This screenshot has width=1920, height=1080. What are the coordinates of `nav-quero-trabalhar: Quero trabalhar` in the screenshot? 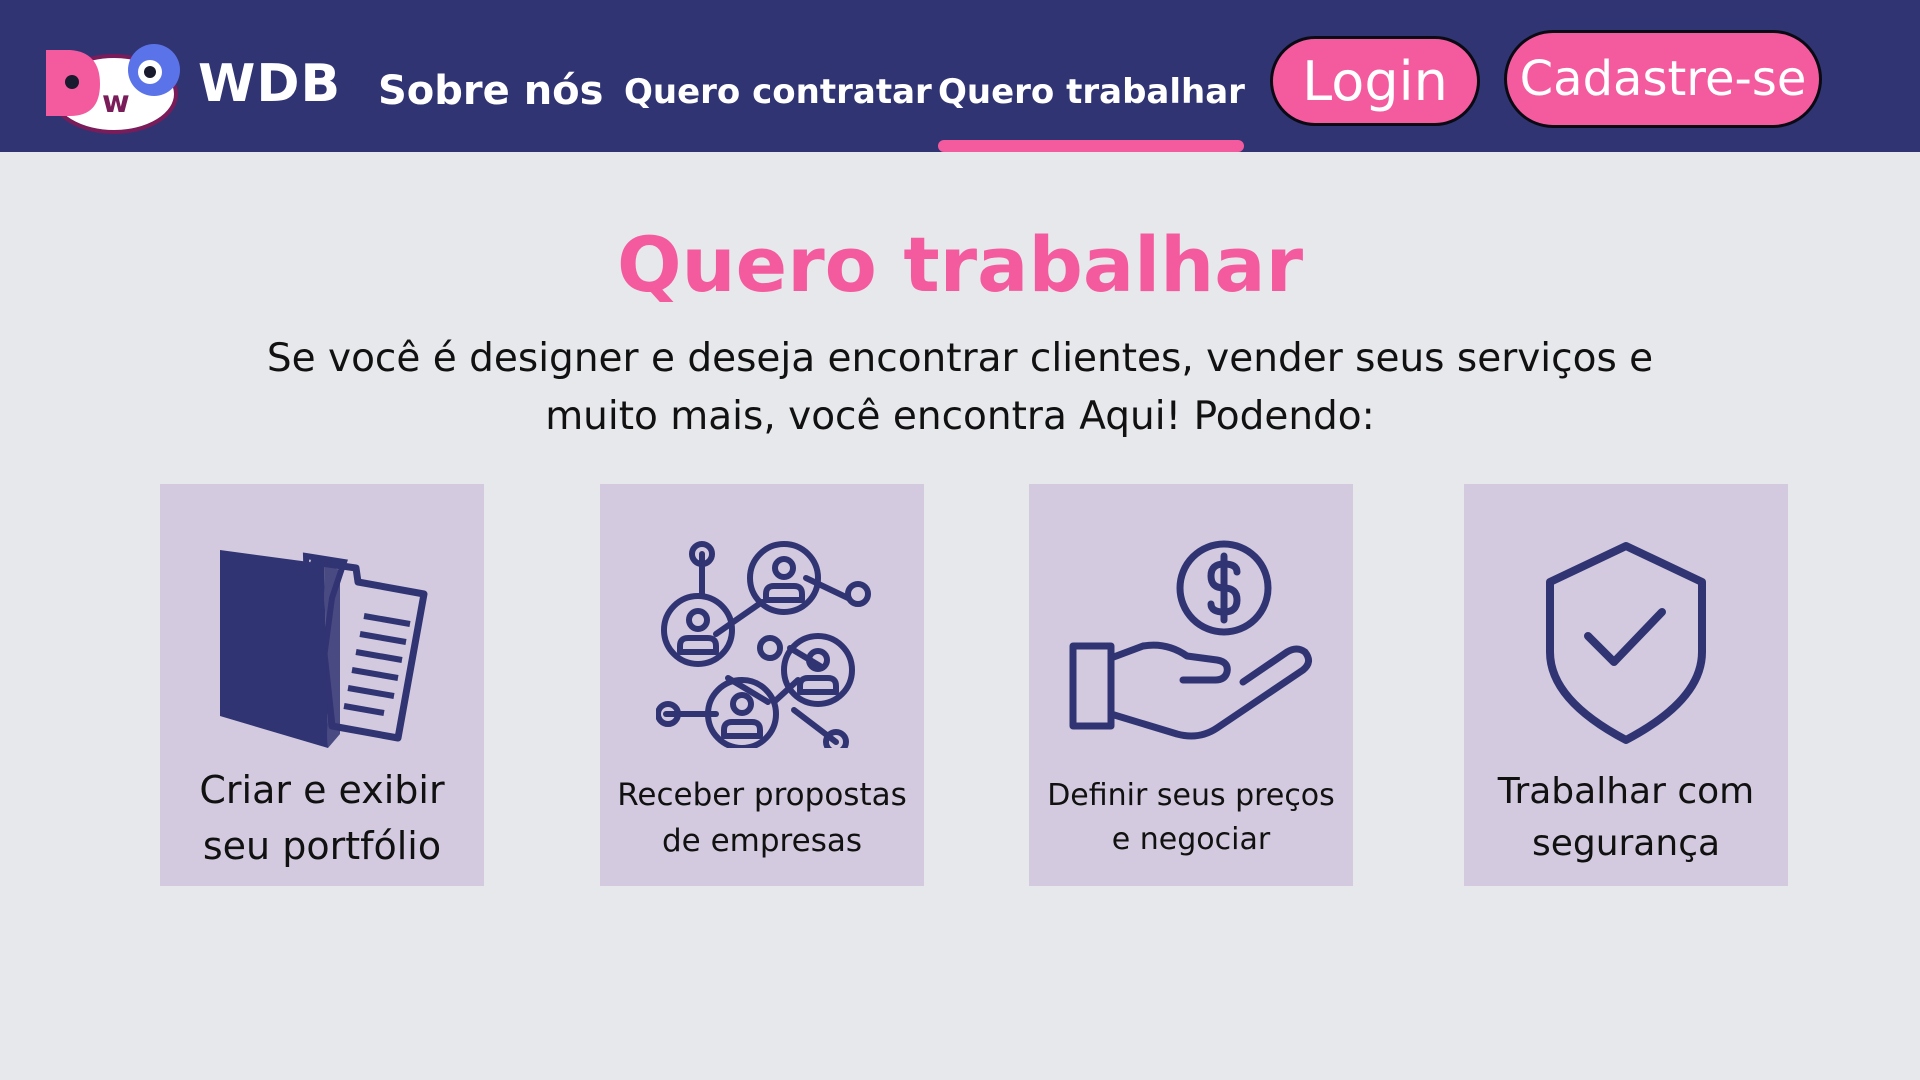 It's located at (1091, 92).